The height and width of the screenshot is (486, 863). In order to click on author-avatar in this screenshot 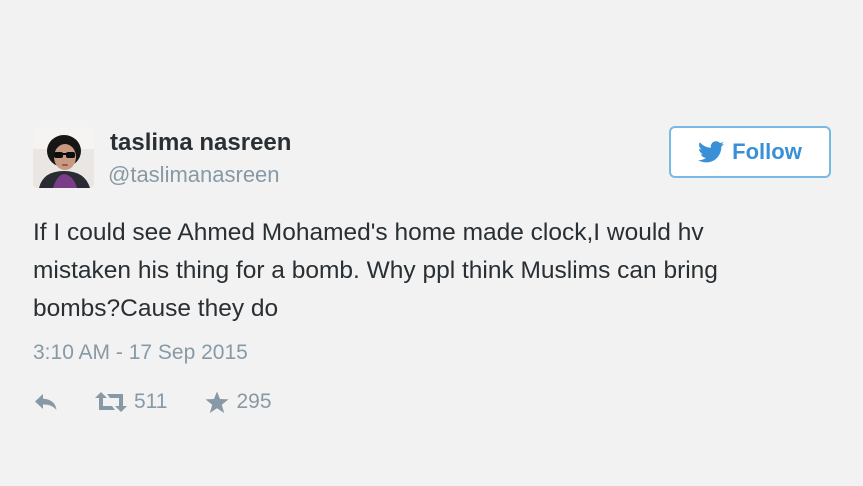, I will do `click(63, 157)`.